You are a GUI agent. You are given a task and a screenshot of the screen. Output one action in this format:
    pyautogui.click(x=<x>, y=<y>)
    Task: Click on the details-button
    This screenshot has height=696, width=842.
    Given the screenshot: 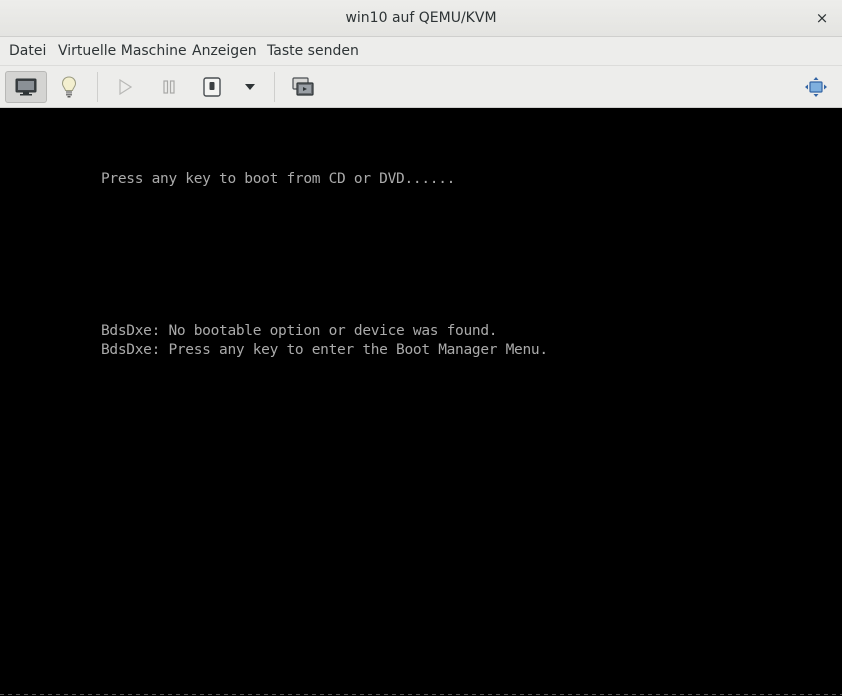 What is the action you would take?
    pyautogui.click(x=69, y=87)
    